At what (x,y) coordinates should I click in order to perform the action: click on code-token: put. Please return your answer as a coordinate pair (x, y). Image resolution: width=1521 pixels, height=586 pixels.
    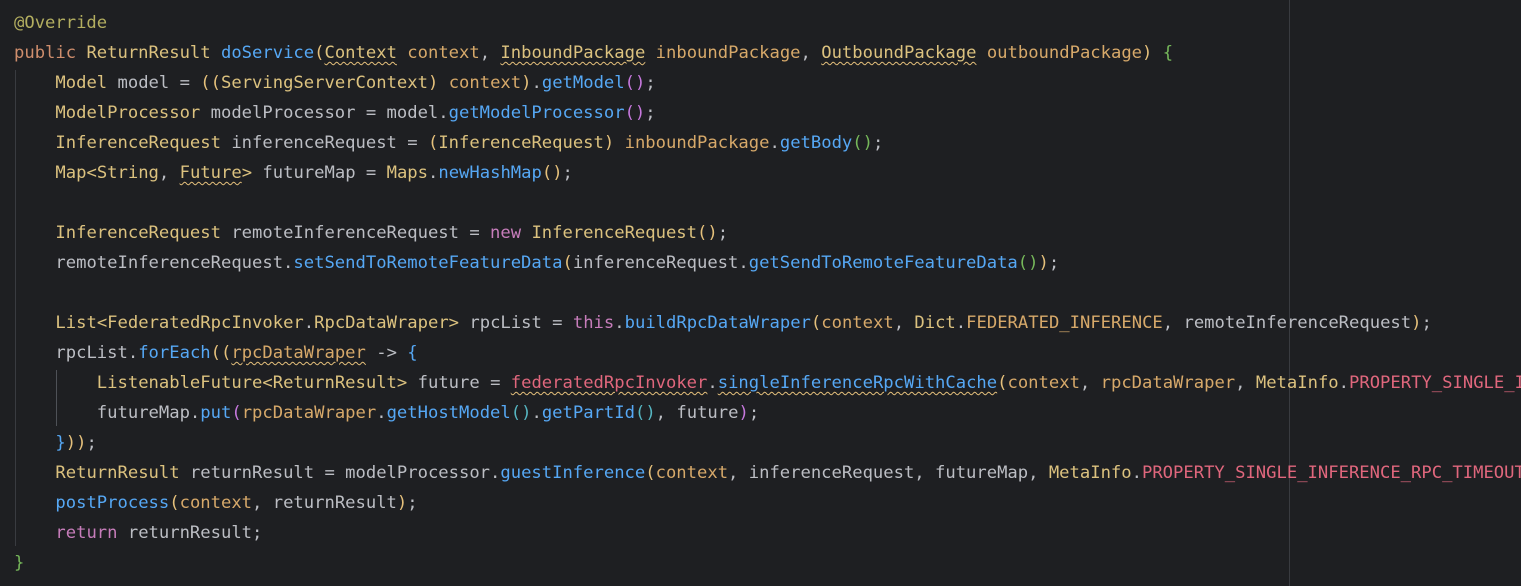
    Looking at the image, I should click on (216, 413).